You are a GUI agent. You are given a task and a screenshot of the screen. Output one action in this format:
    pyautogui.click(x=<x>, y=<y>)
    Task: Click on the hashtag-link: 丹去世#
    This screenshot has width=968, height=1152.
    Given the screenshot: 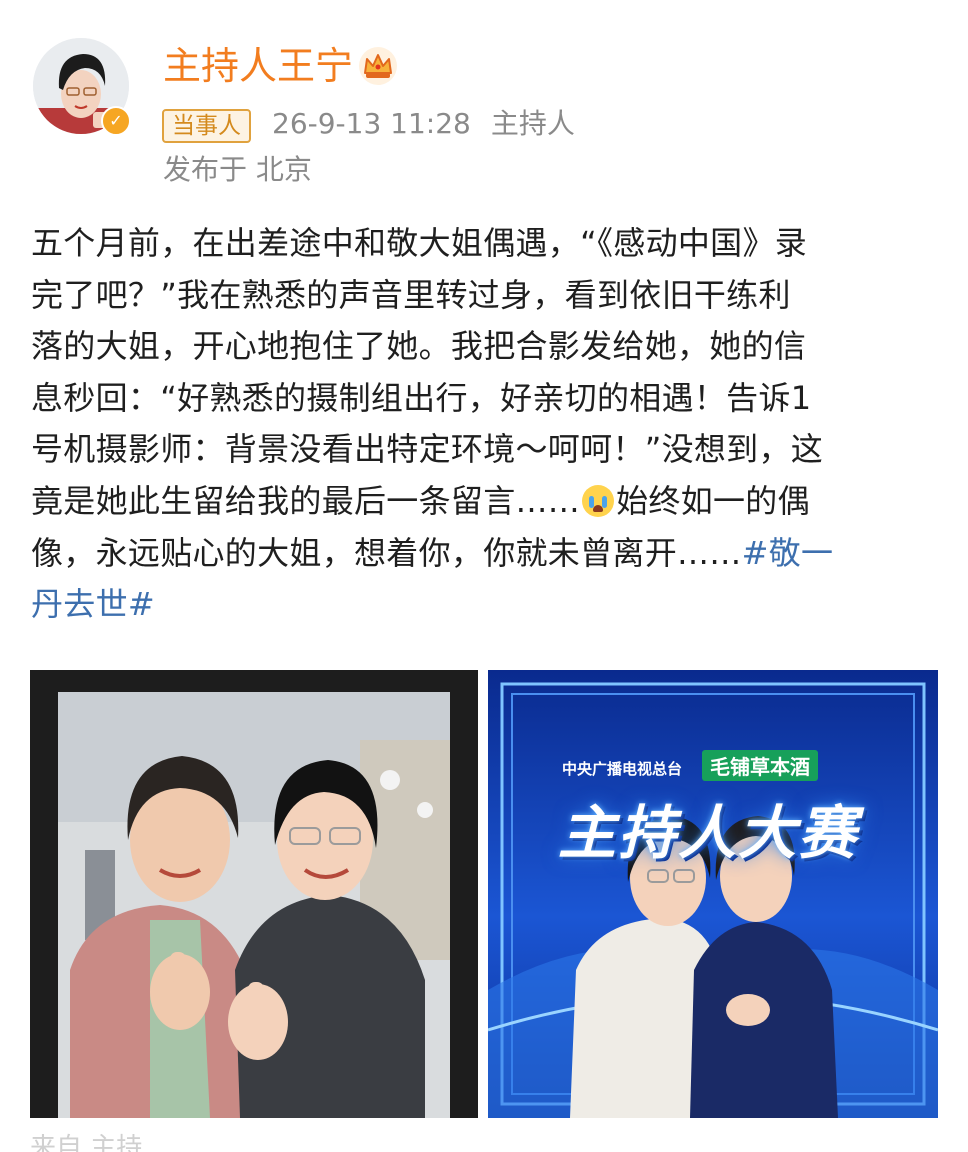 What is the action you would take?
    pyautogui.click(x=93, y=604)
    